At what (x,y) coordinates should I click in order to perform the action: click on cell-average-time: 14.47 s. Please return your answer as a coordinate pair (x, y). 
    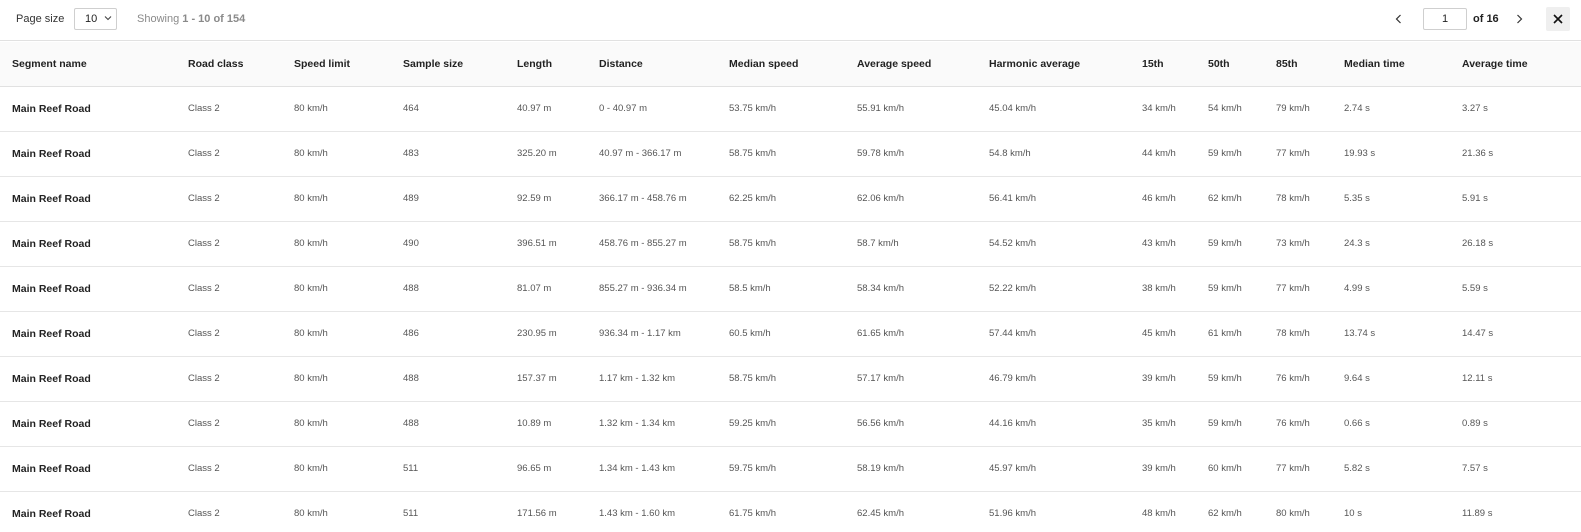
    Looking at the image, I should click on (1515, 334).